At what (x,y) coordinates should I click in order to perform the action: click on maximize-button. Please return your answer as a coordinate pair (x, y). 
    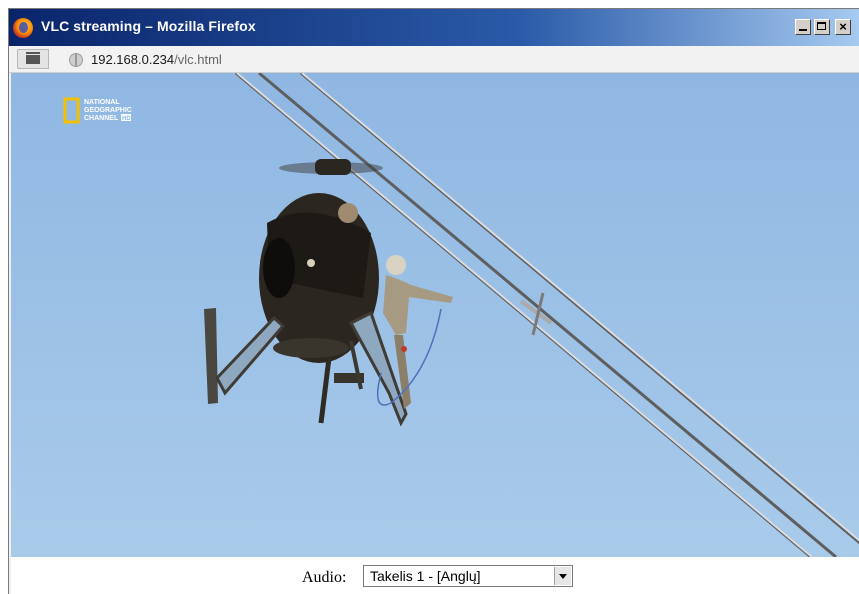
    Looking at the image, I should click on (822, 27).